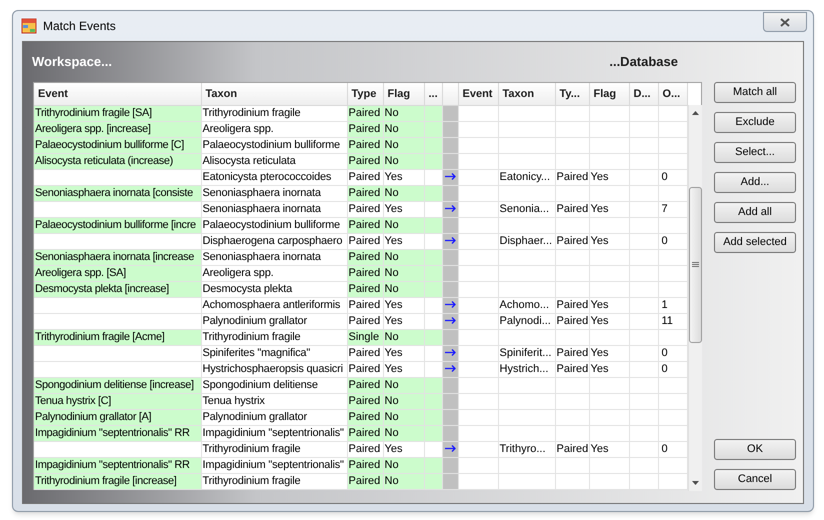 This screenshot has width=824, height=520. I want to click on table-cell: Alisocysta reticulata (increase), so click(117, 161).